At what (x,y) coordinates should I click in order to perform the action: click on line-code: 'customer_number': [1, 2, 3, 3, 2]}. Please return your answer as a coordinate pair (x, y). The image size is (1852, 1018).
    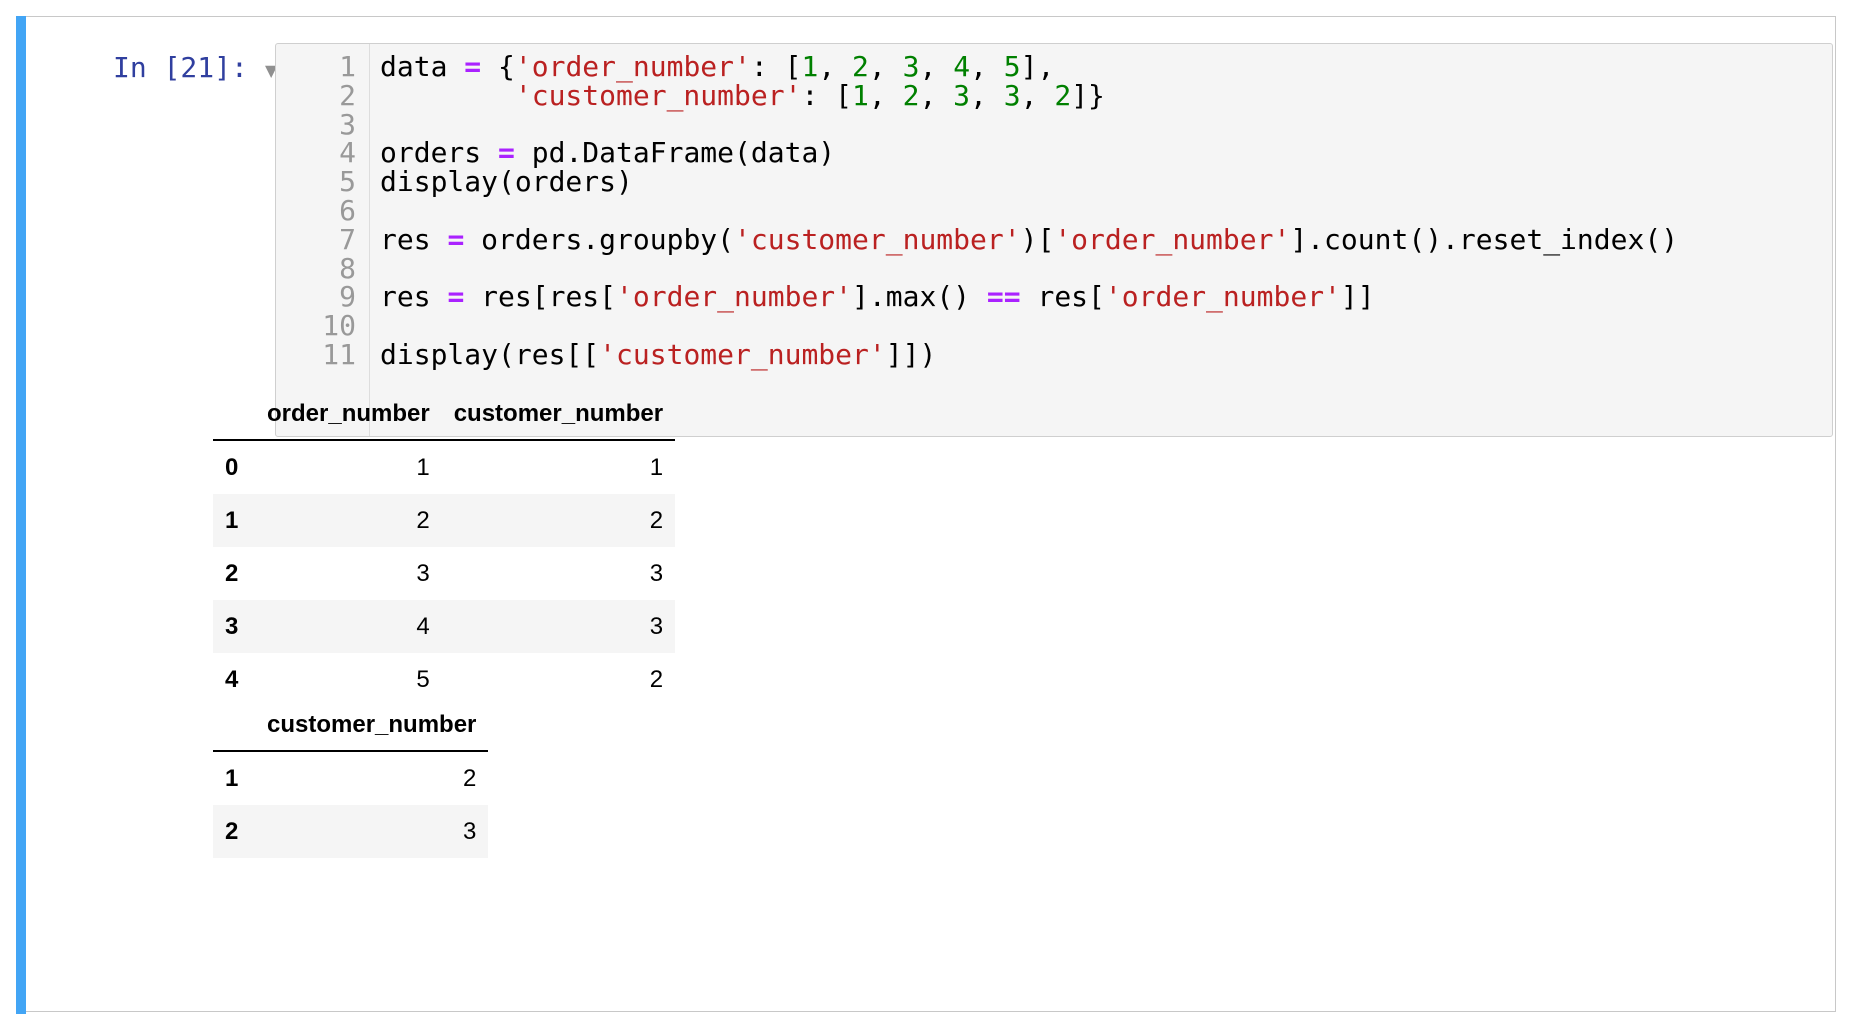
    Looking at the image, I should click on (742, 96).